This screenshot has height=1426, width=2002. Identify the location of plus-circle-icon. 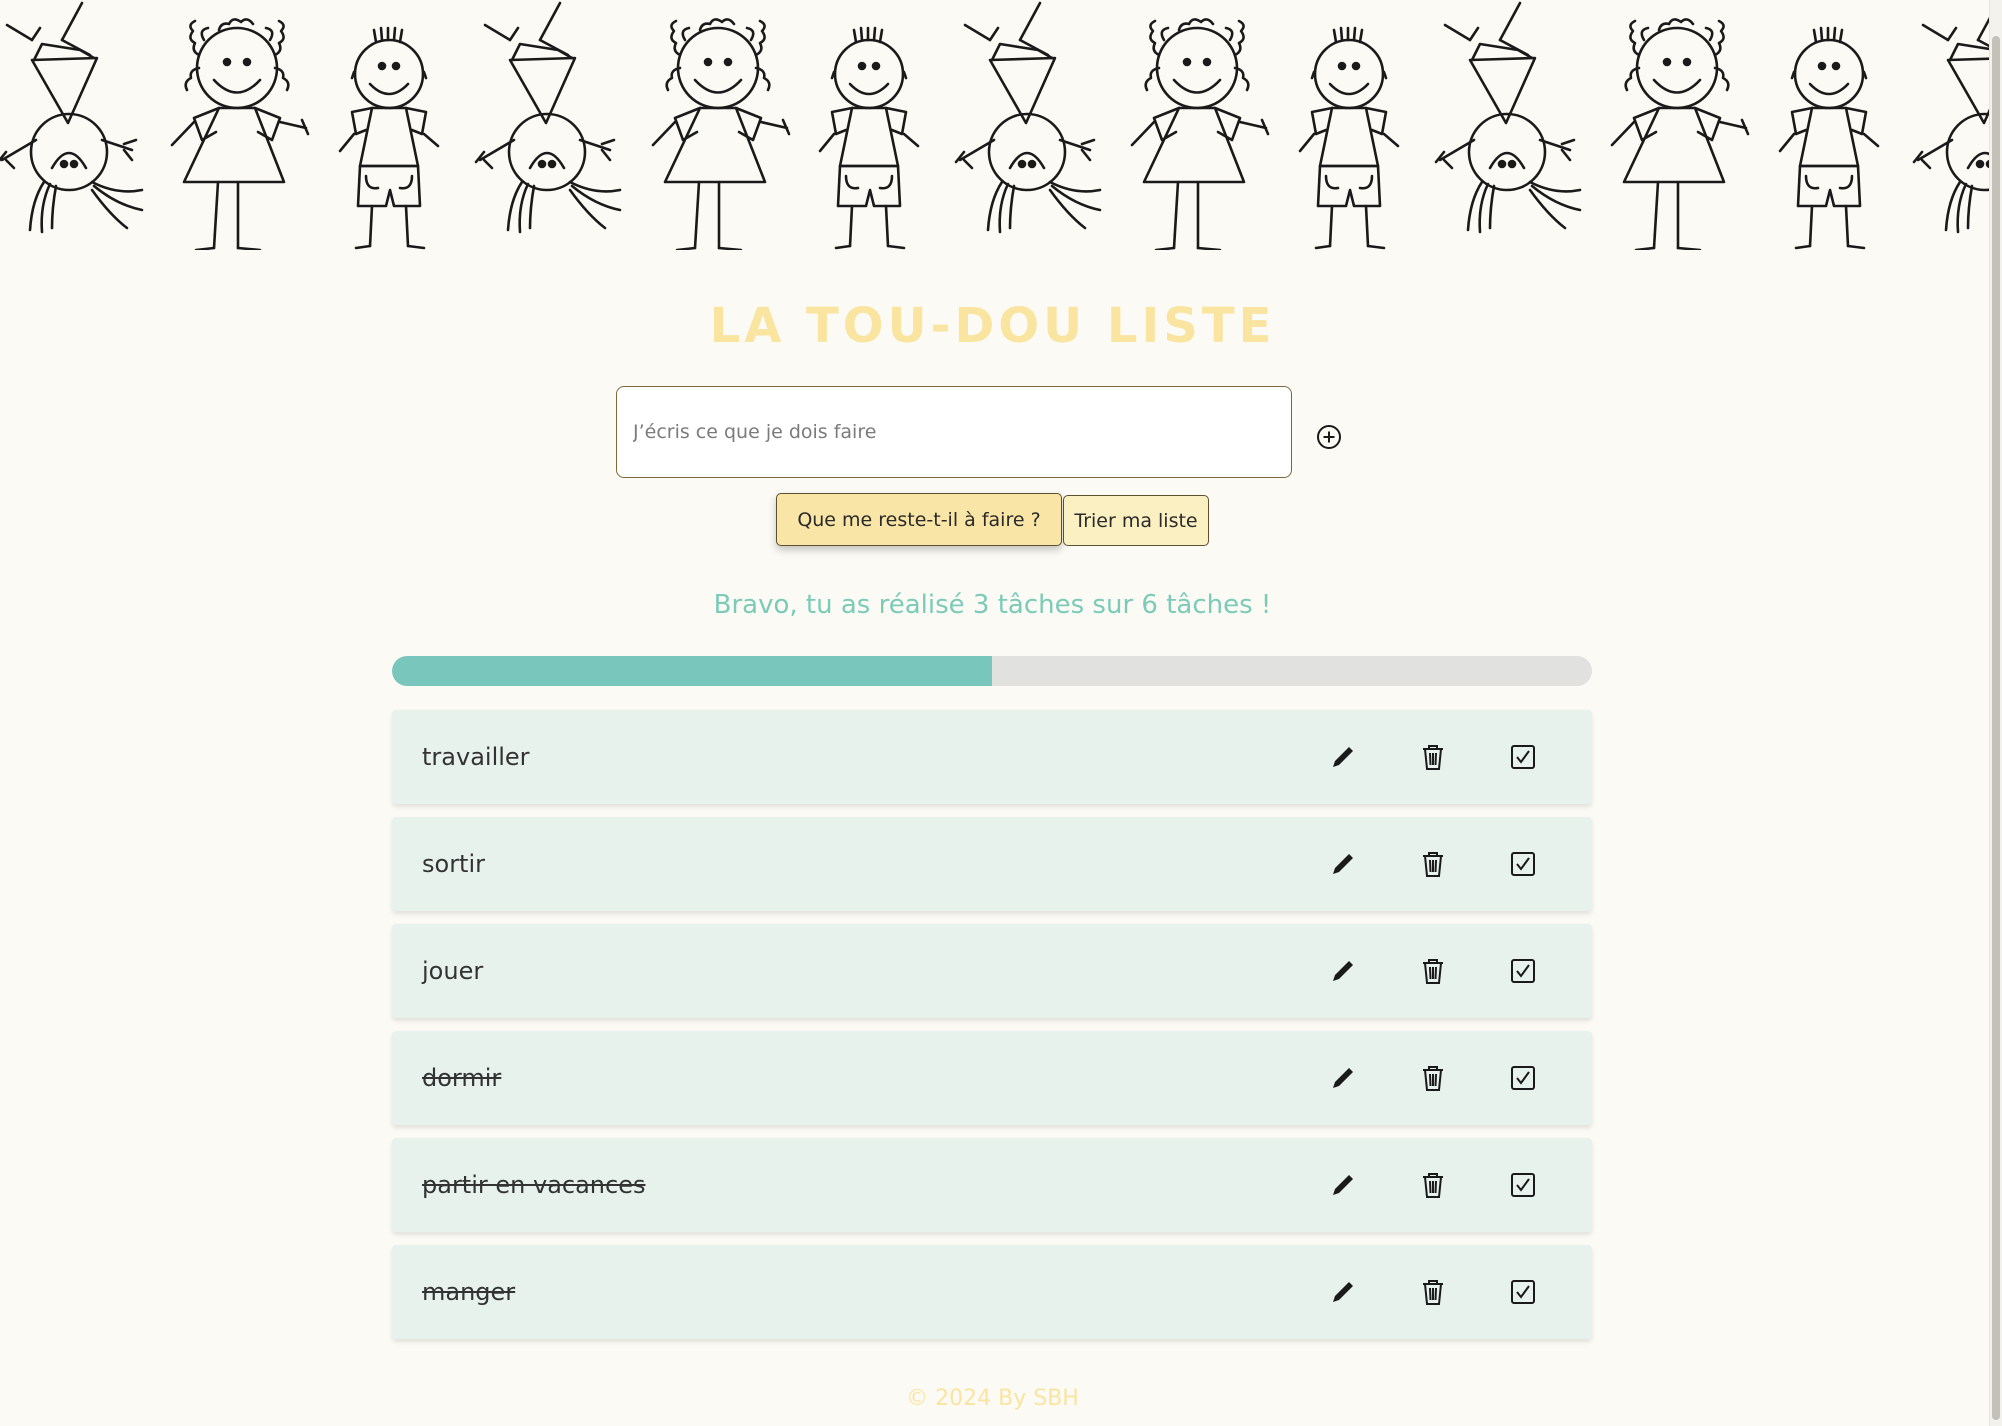
(1329, 437).